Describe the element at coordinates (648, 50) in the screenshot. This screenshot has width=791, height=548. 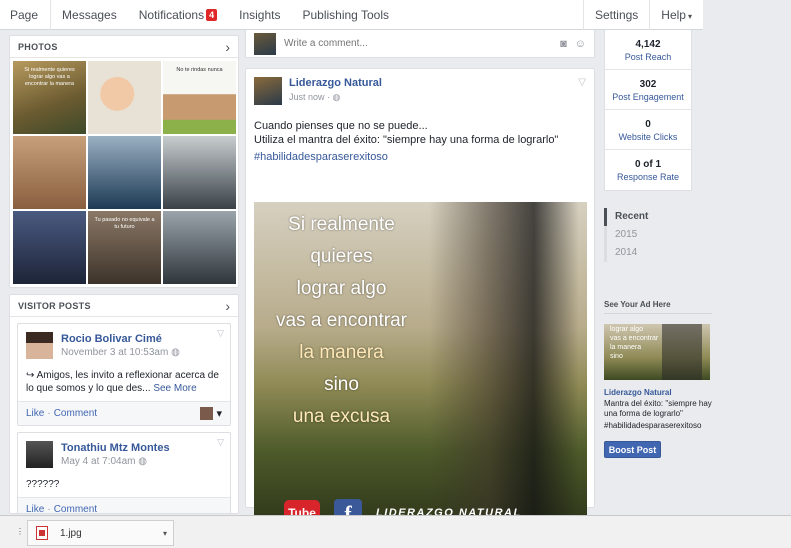
I see `stat-post-reach: 4,142 Post Reach` at that location.